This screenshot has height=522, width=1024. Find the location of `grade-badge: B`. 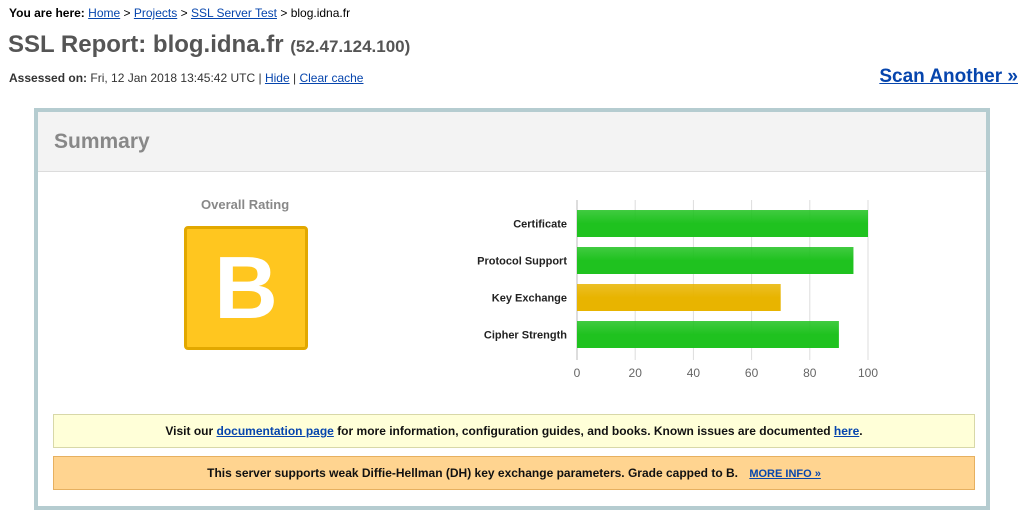

grade-badge: B is located at coordinates (246, 288).